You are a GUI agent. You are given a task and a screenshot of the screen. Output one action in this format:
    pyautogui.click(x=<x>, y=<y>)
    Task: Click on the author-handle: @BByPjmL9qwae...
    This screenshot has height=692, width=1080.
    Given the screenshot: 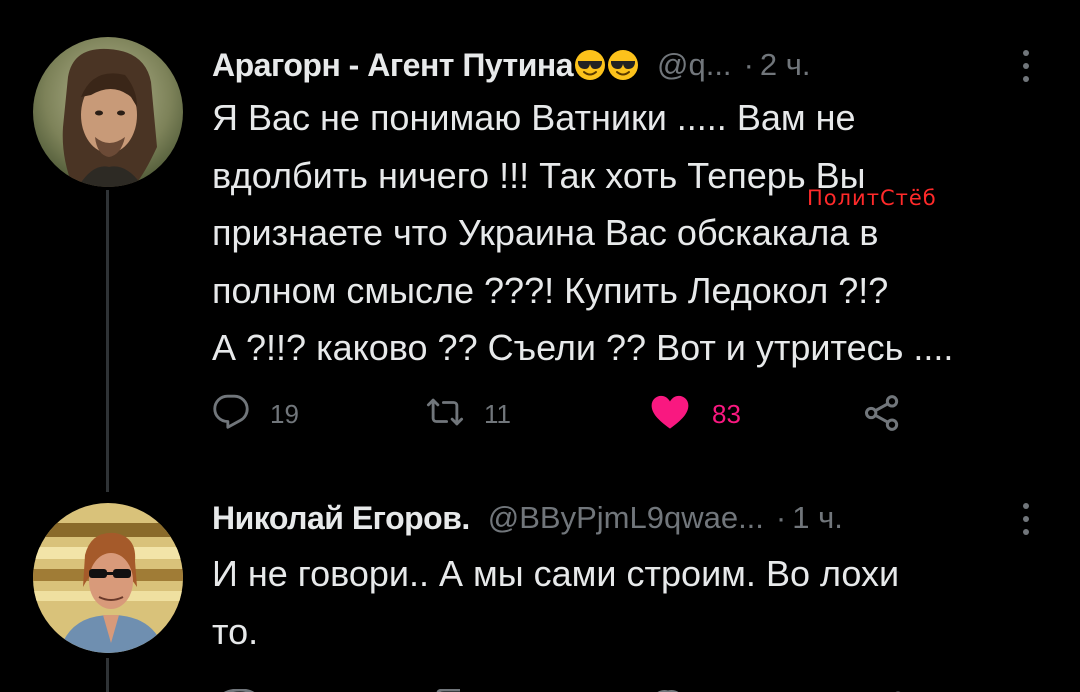 What is the action you would take?
    pyautogui.click(x=626, y=518)
    